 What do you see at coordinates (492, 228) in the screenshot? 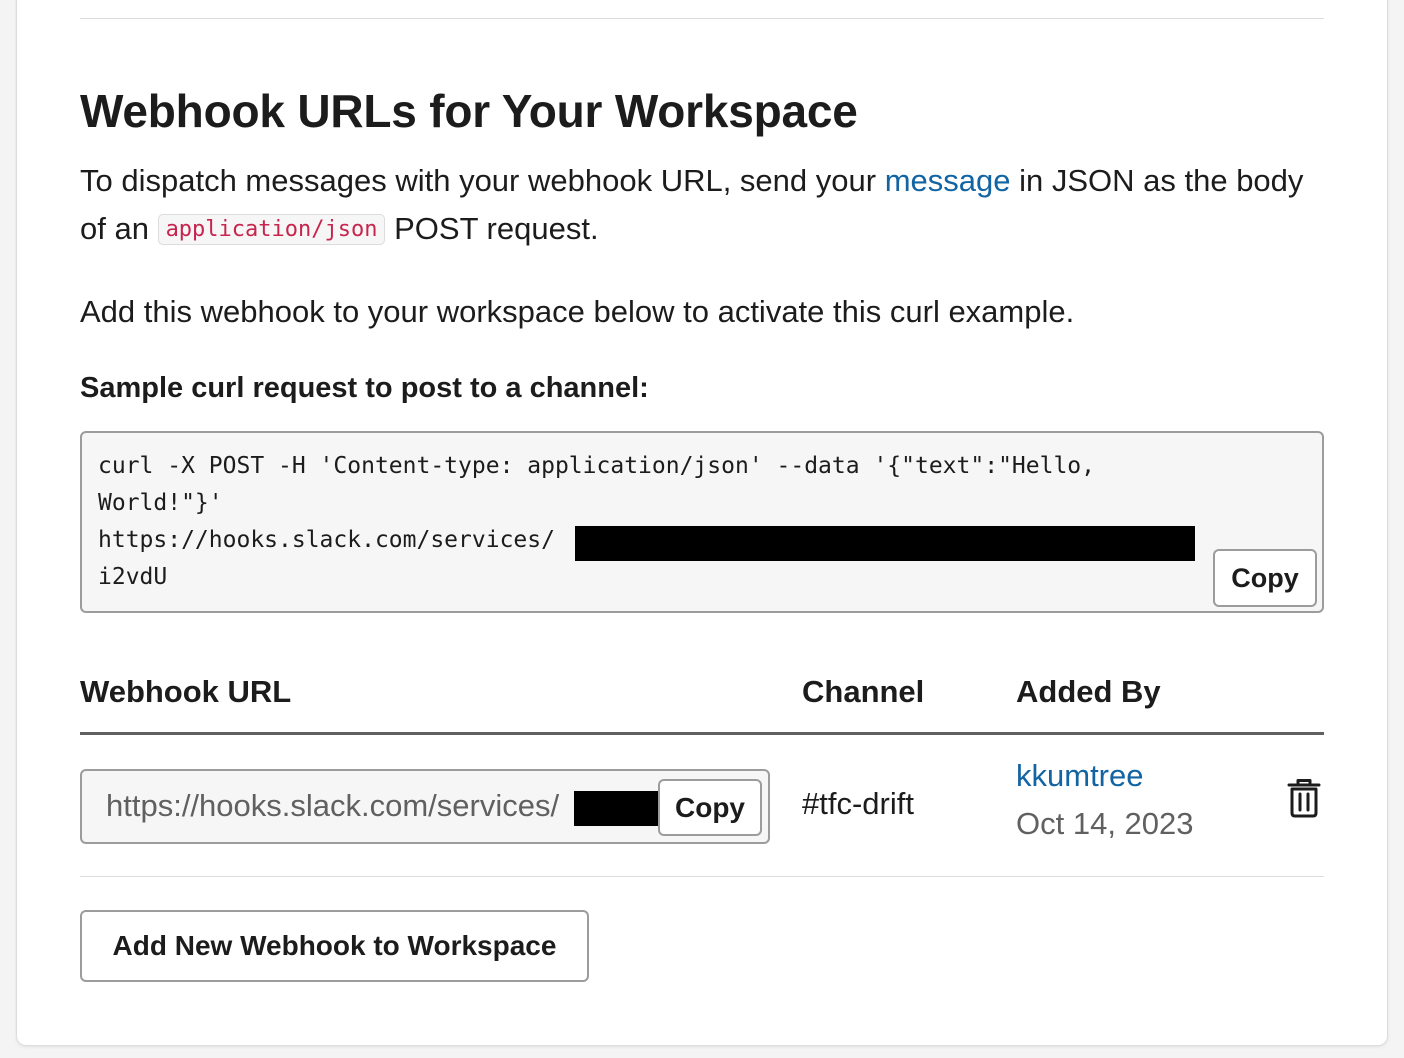
I see `intro-text-end: POST request.` at bounding box center [492, 228].